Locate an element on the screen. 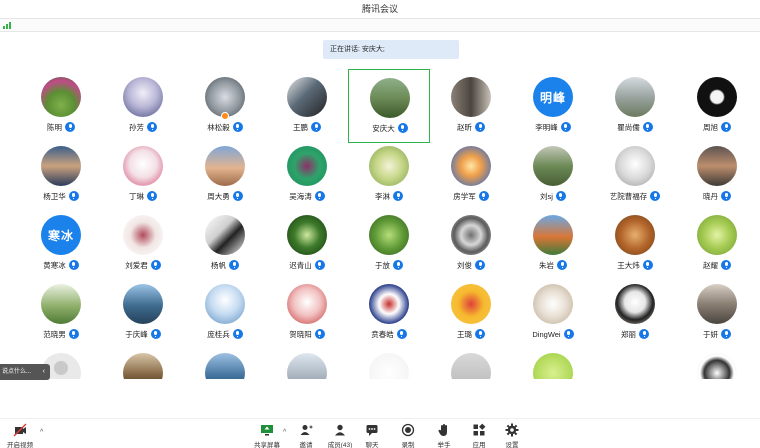 The width and height of the screenshot is (760, 448). participant-tile: 周大勇 is located at coordinates (225, 175).